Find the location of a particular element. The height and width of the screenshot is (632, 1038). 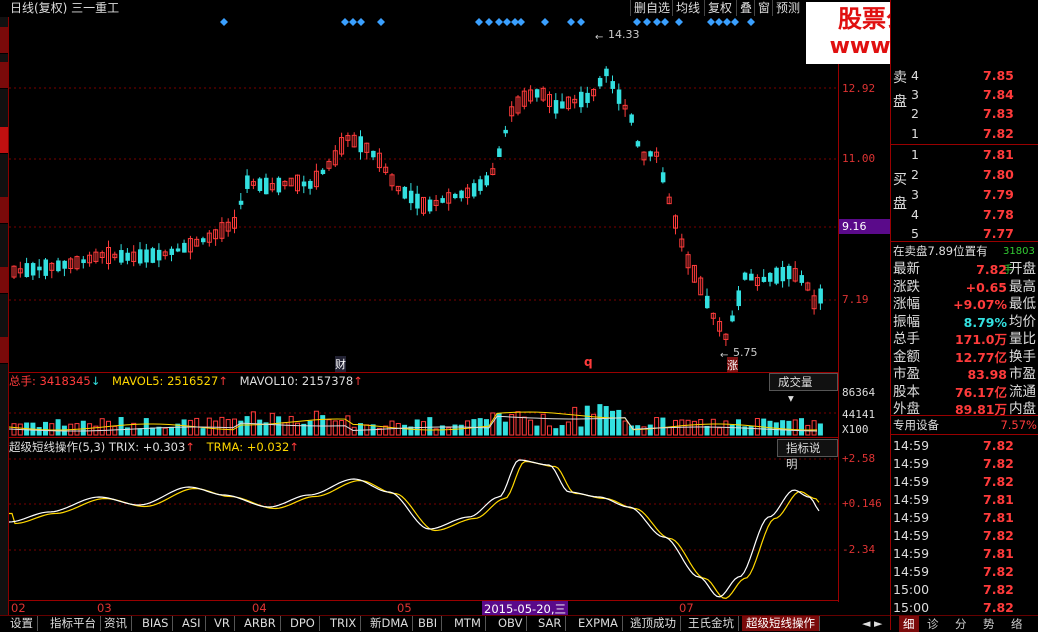

q-marker: q is located at coordinates (588, 362).